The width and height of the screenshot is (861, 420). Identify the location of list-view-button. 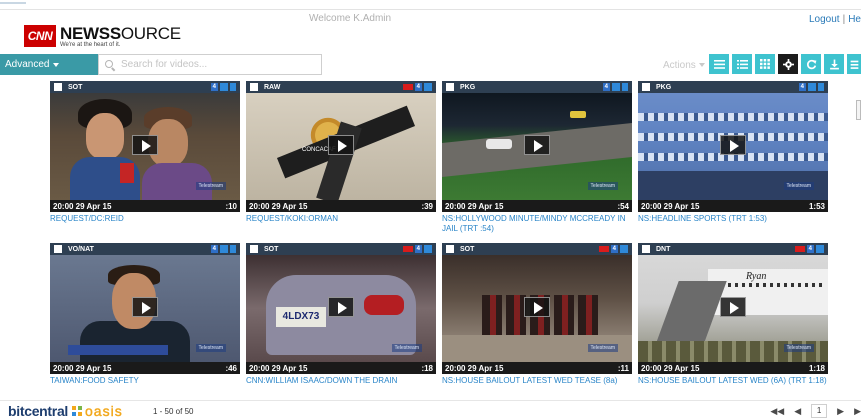
(719, 64).